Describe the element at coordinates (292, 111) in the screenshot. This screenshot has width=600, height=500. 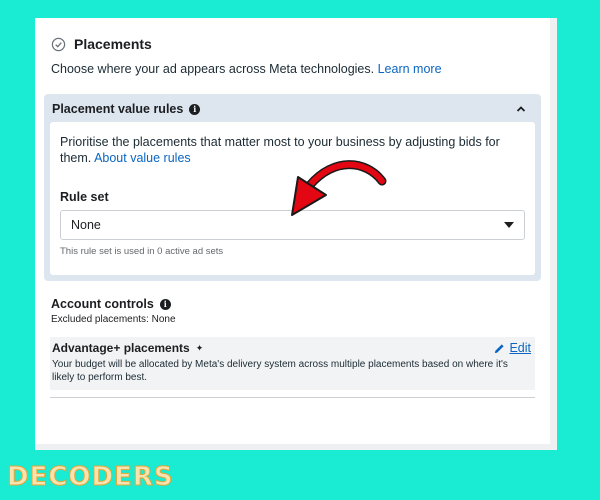
I see `value-rules-header: Placement value rules i` at that location.